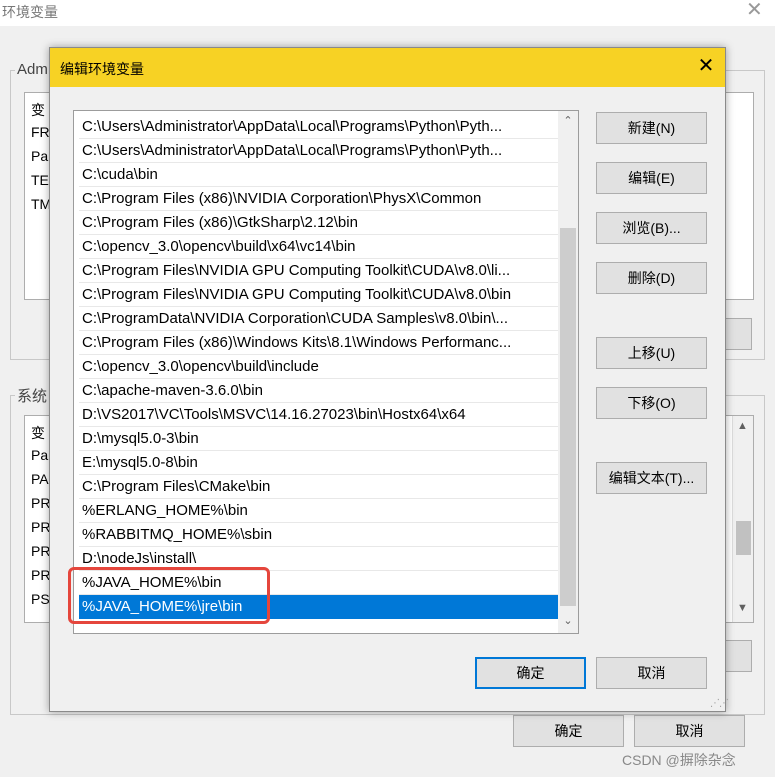 Image resolution: width=775 pixels, height=777 pixels. I want to click on annotation-highlight-box, so click(169, 595).